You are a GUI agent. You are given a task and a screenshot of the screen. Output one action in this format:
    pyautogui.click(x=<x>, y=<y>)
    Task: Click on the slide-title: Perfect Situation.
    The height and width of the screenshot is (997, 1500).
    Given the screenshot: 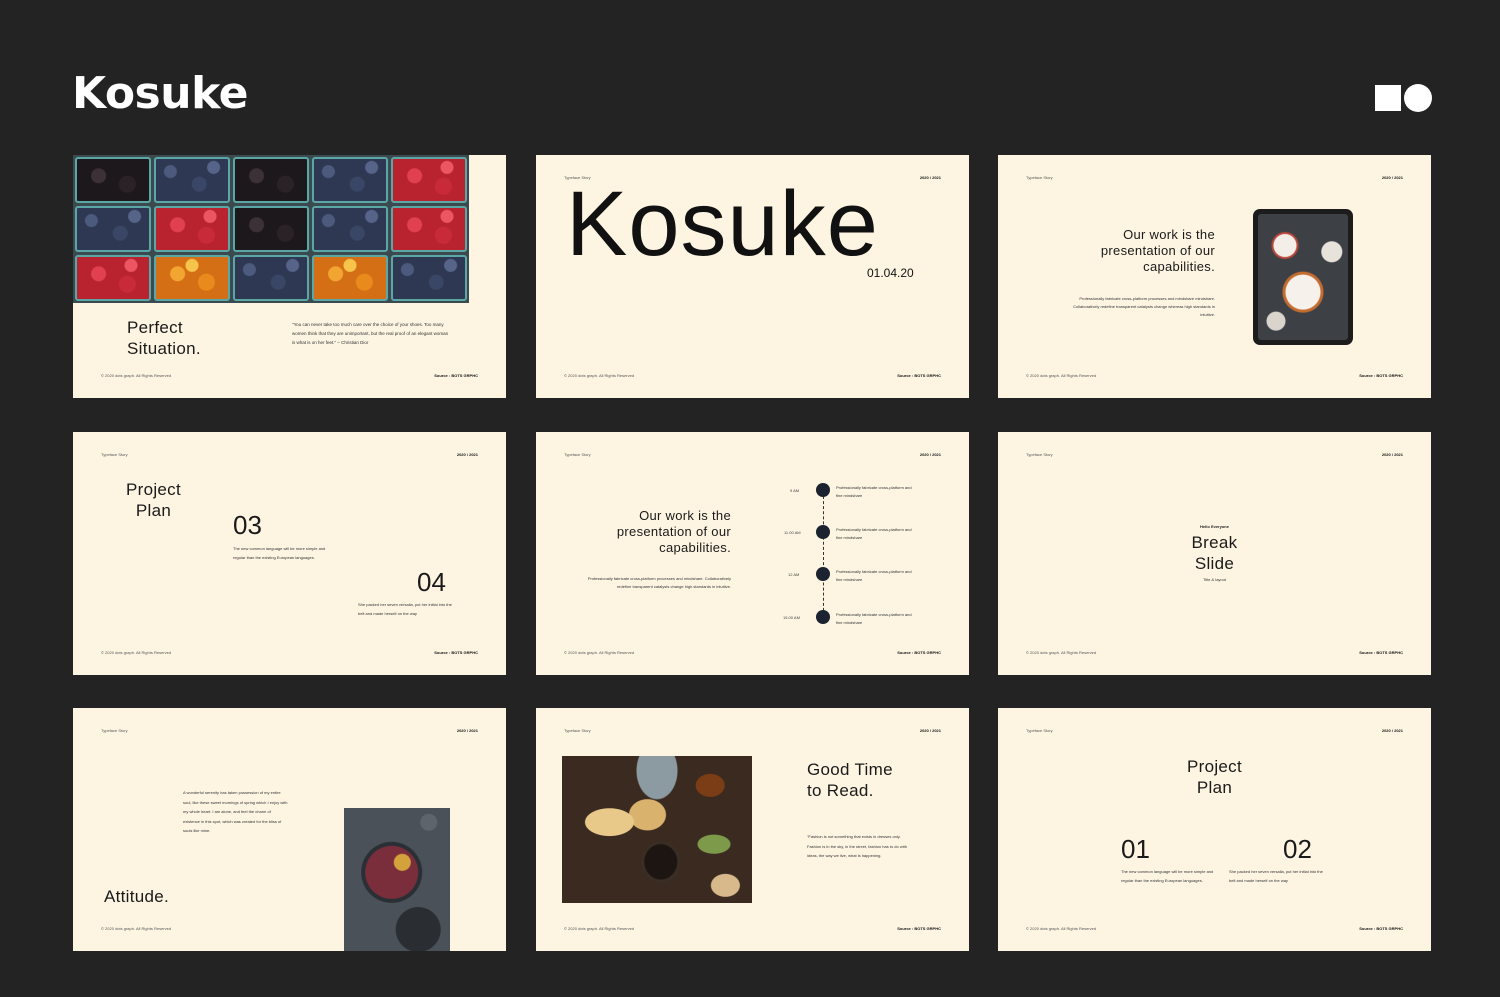 What is the action you would take?
    pyautogui.click(x=164, y=338)
    